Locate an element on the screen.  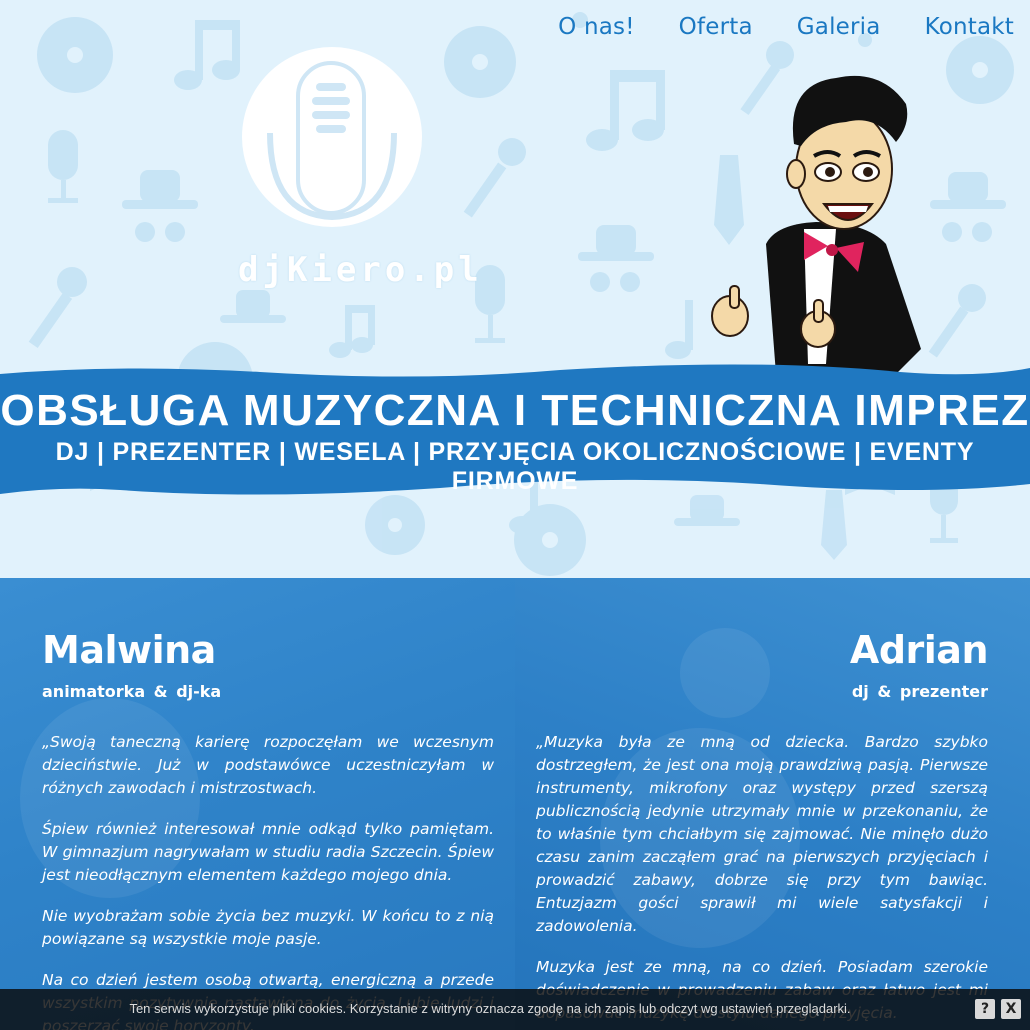
nav-item-galeria: Galeria is located at coordinates (839, 27).